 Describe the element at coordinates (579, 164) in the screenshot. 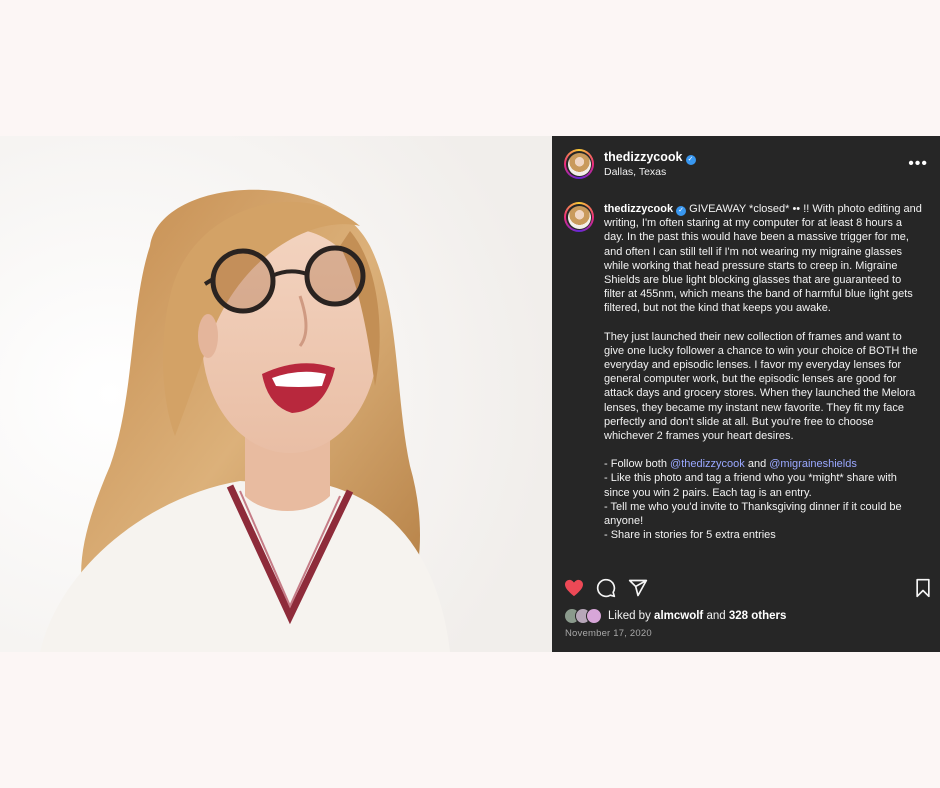

I see `avatar` at that location.